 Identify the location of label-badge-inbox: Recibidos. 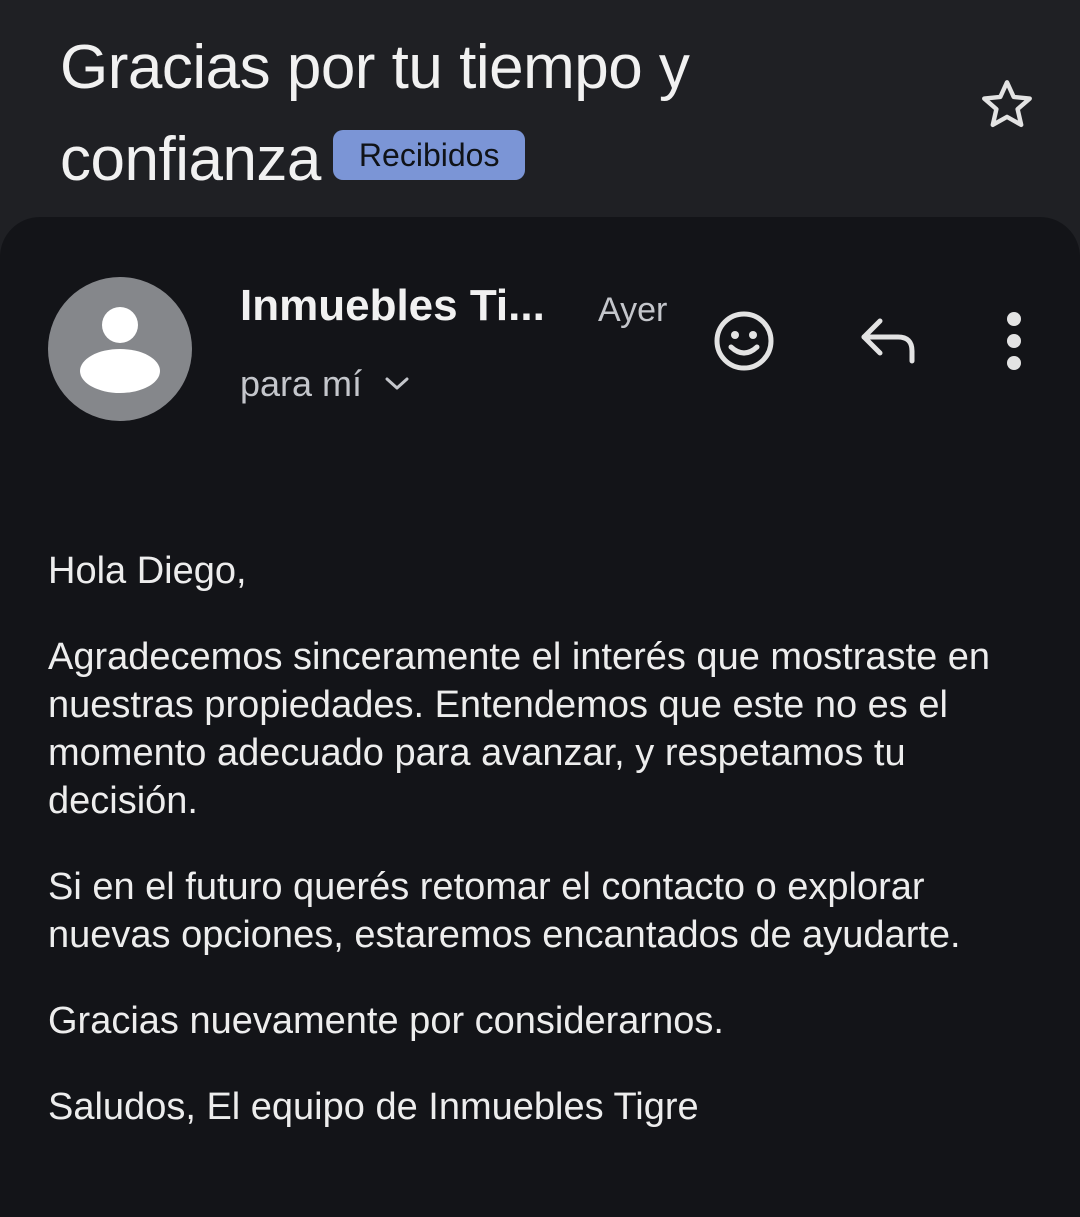
(429, 155).